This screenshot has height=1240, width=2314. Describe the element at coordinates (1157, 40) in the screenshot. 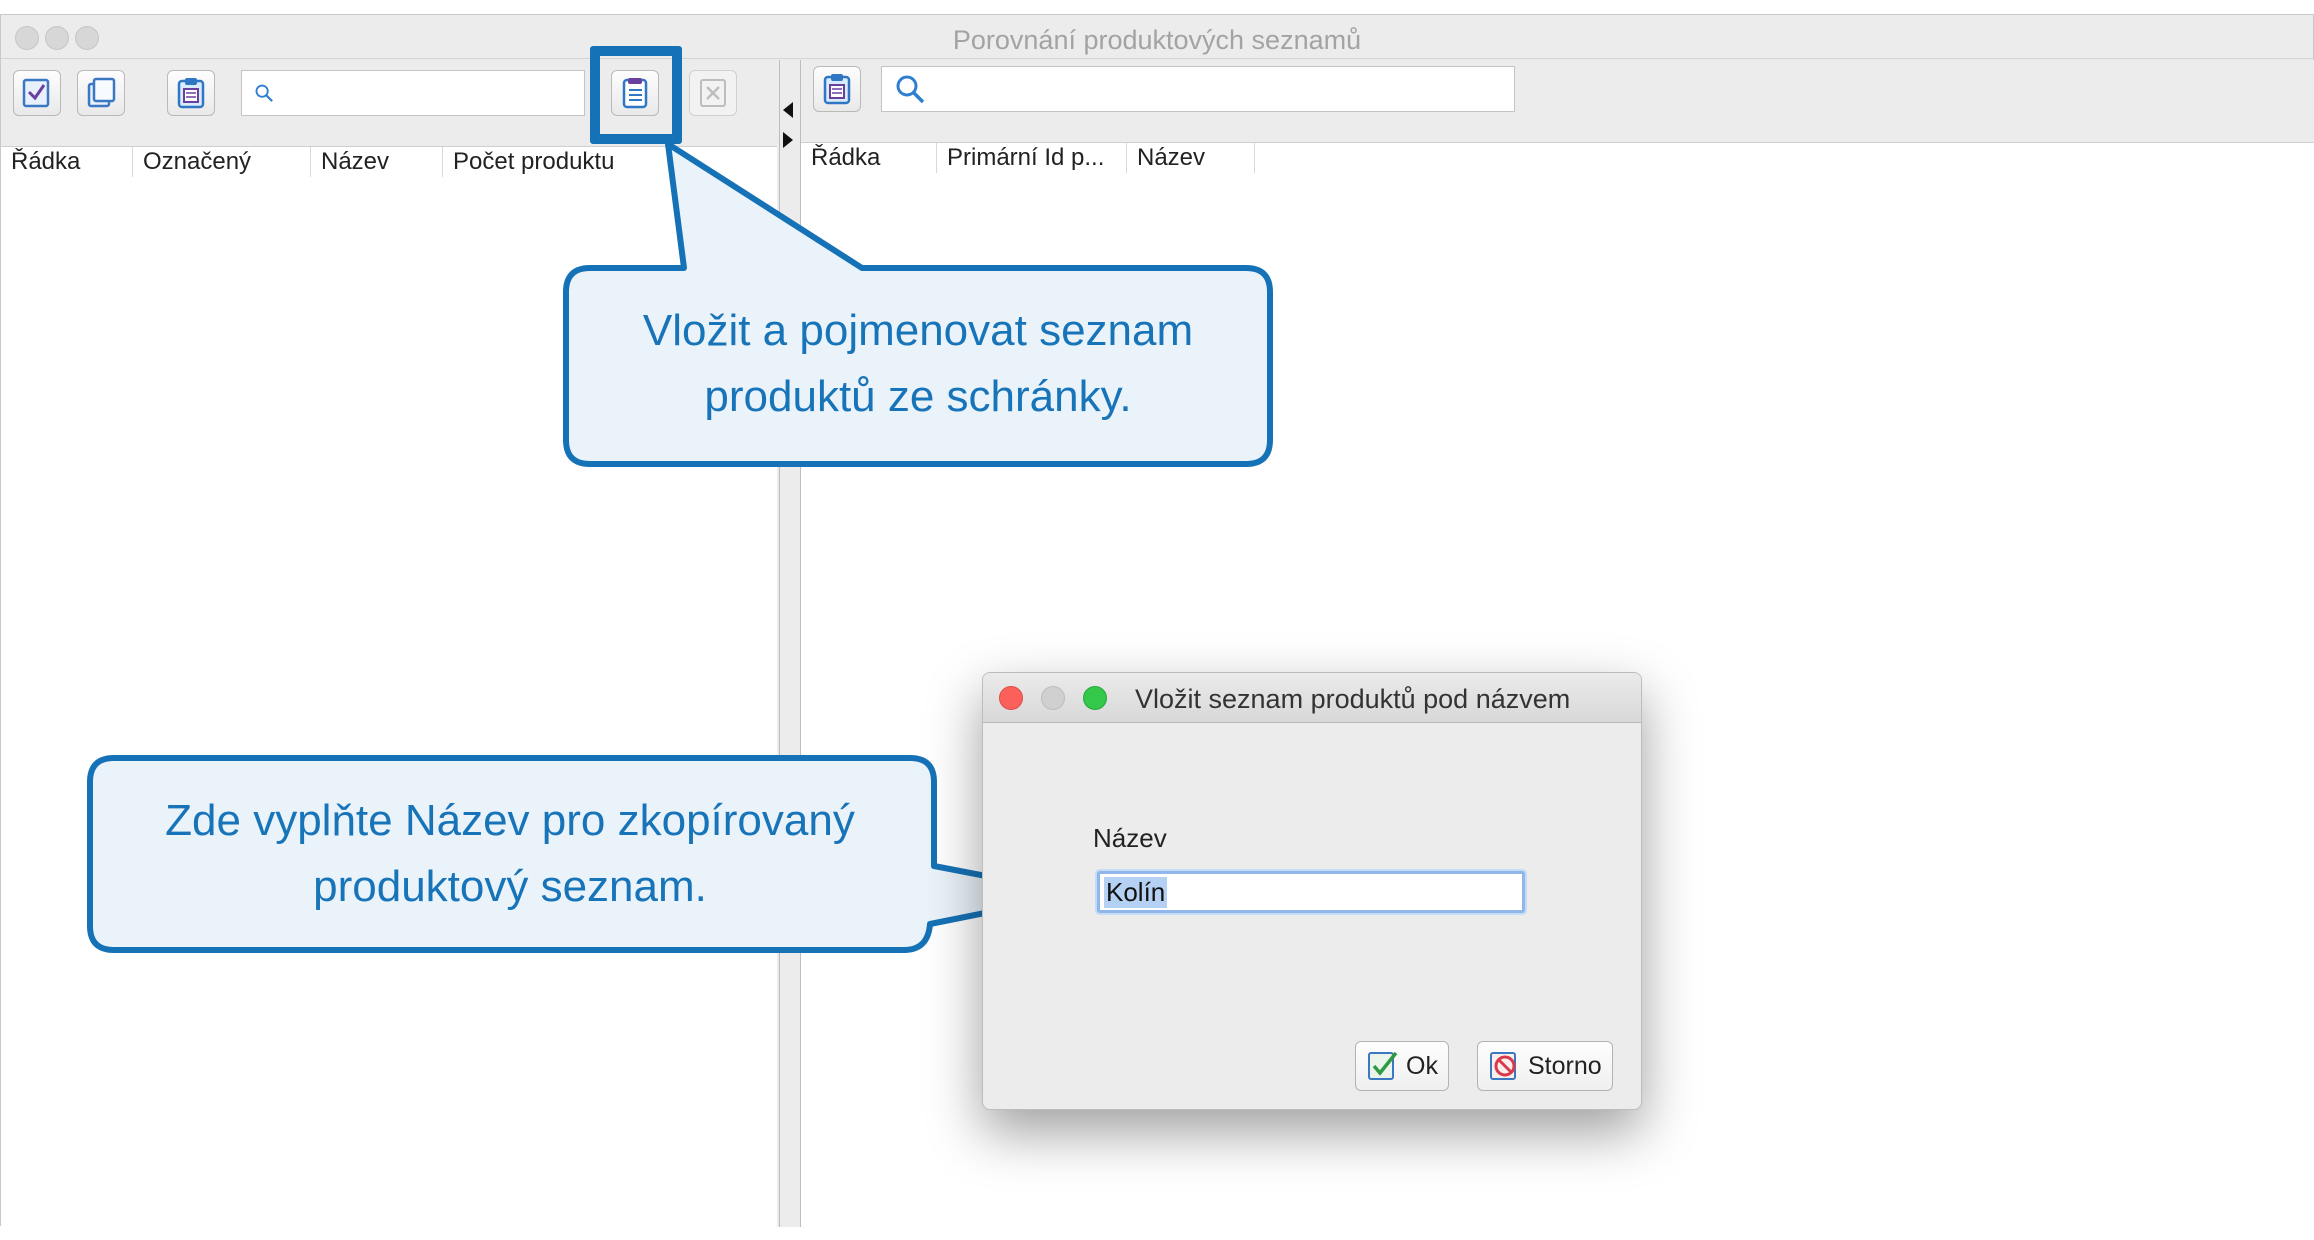

I see `window-title: Porovnání produktových seznamů` at that location.